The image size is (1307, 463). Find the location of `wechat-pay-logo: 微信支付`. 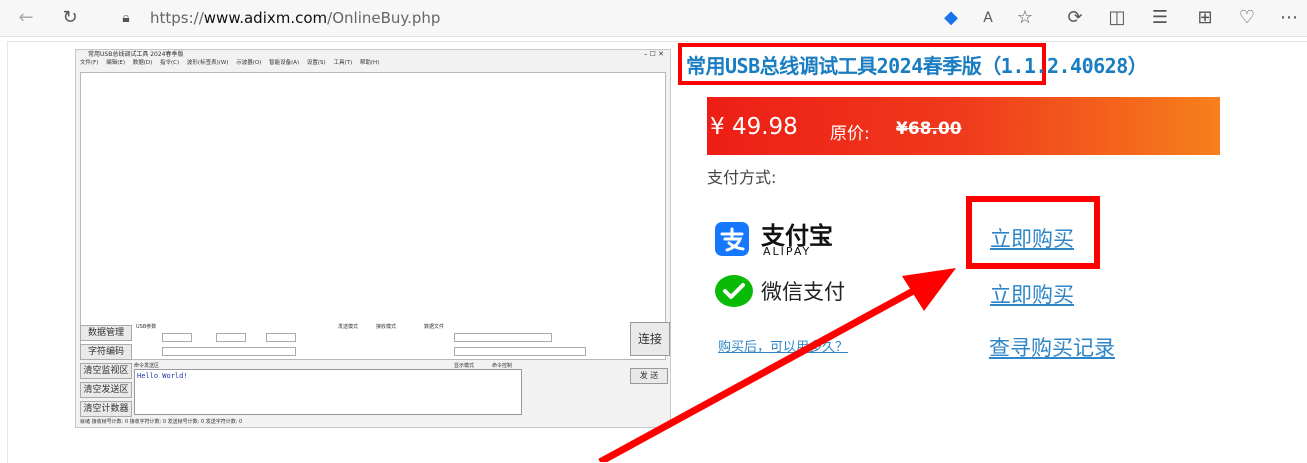

wechat-pay-logo: 微信支付 is located at coordinates (805, 292).